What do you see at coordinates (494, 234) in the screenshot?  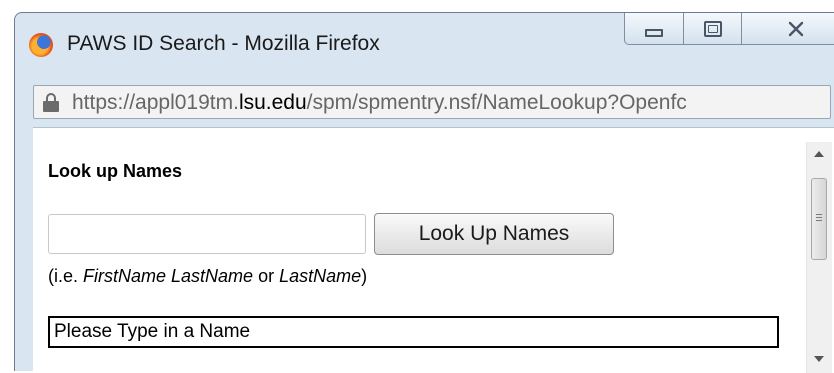 I see `look-up-names-button: Look Up Names` at bounding box center [494, 234].